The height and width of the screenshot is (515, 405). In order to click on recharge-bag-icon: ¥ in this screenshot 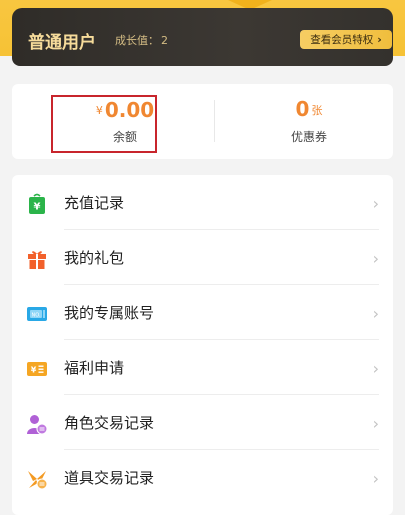, I will do `click(37, 204)`.